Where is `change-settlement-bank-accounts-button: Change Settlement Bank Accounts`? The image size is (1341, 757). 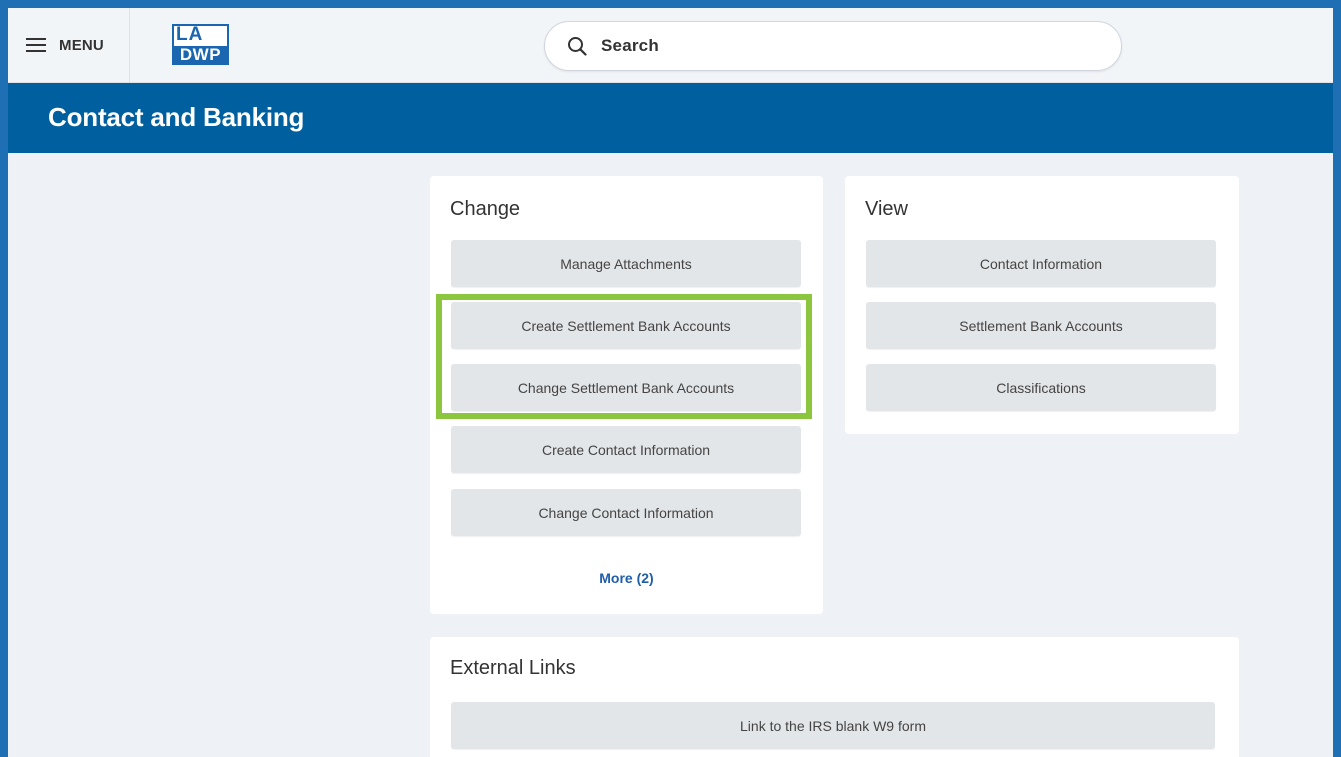 change-settlement-bank-accounts-button: Change Settlement Bank Accounts is located at coordinates (626, 387).